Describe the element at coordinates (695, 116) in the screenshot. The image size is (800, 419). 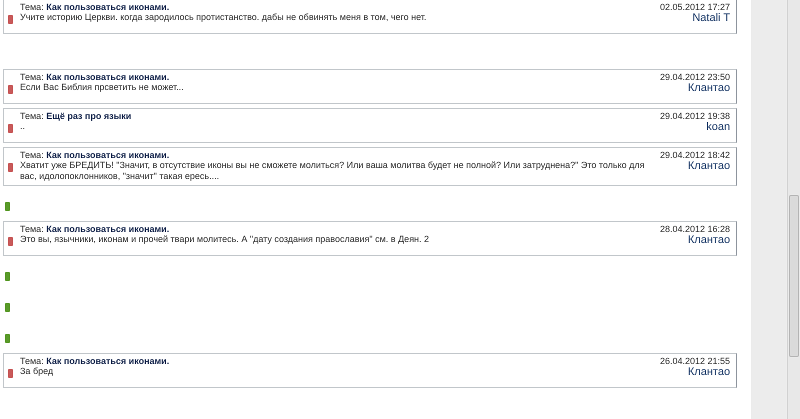
I see `post-date: 29.04.2012 19:38` at that location.